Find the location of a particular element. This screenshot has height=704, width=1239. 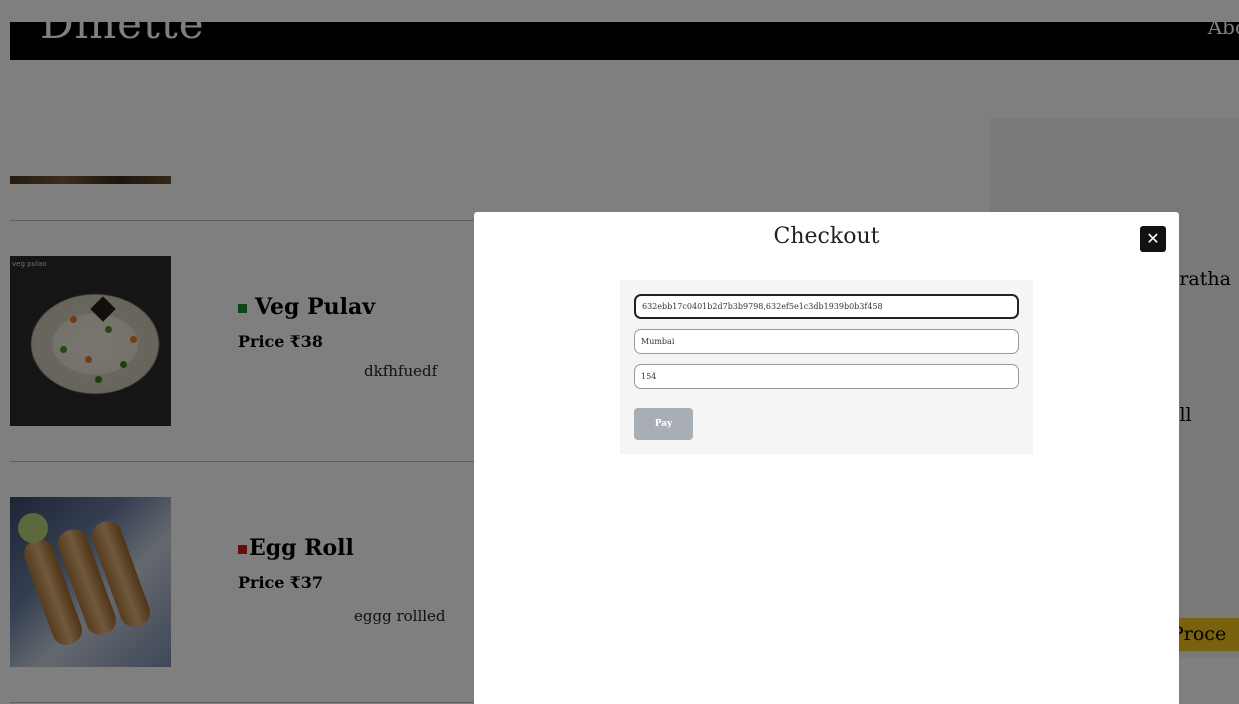

modal-title: Checkout is located at coordinates (826, 236).